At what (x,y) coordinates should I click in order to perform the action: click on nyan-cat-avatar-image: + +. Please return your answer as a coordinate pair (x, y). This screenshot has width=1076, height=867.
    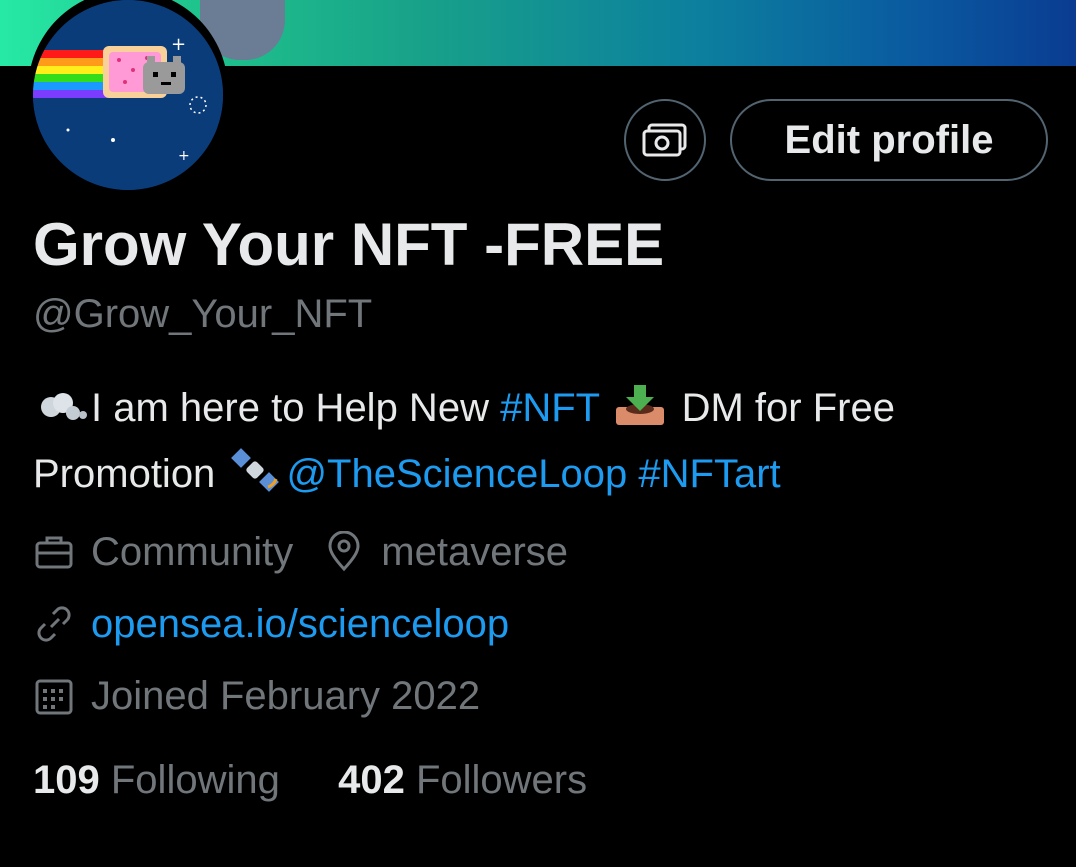
    Looking at the image, I should click on (128, 95).